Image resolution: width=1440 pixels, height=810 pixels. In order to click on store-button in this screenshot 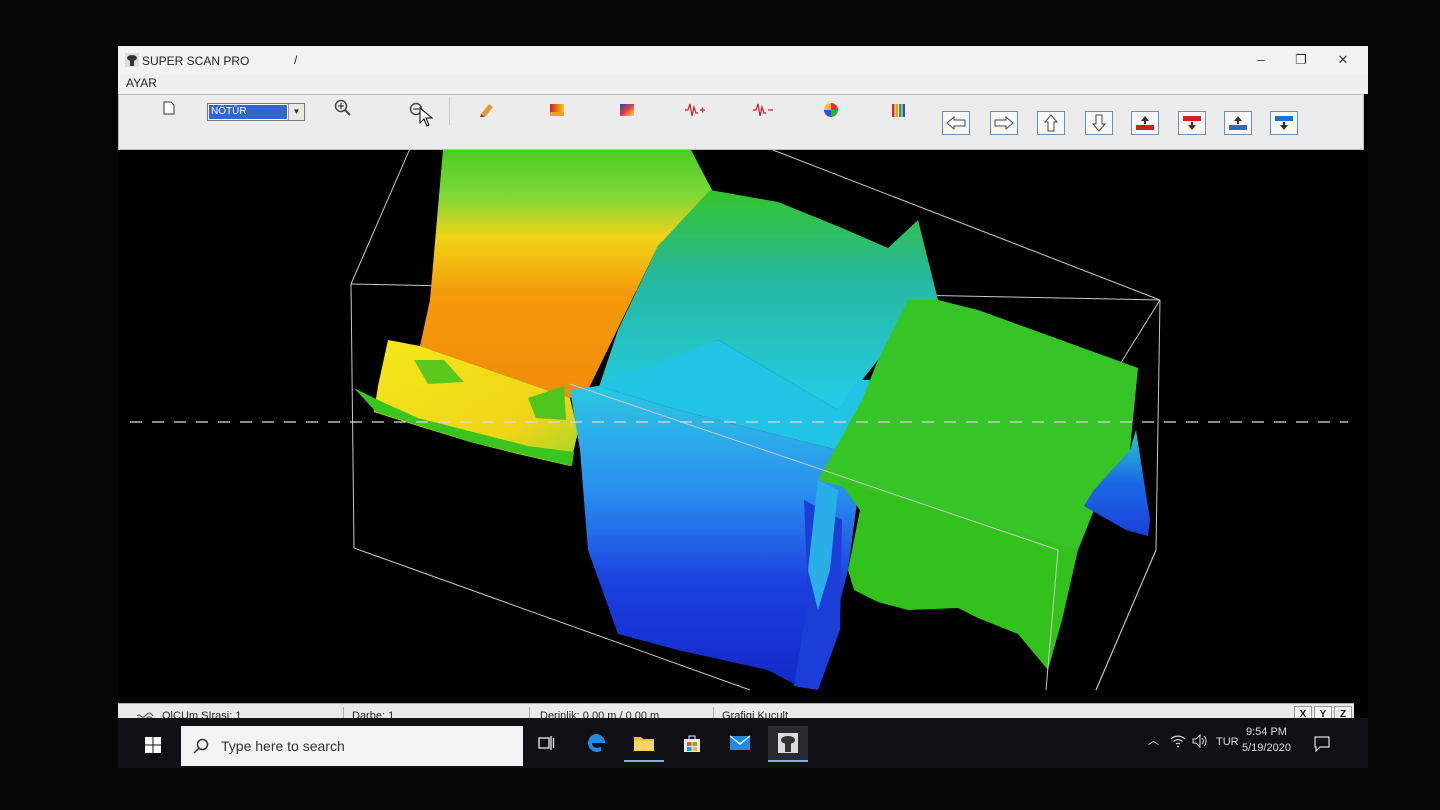, I will do `click(692, 743)`.